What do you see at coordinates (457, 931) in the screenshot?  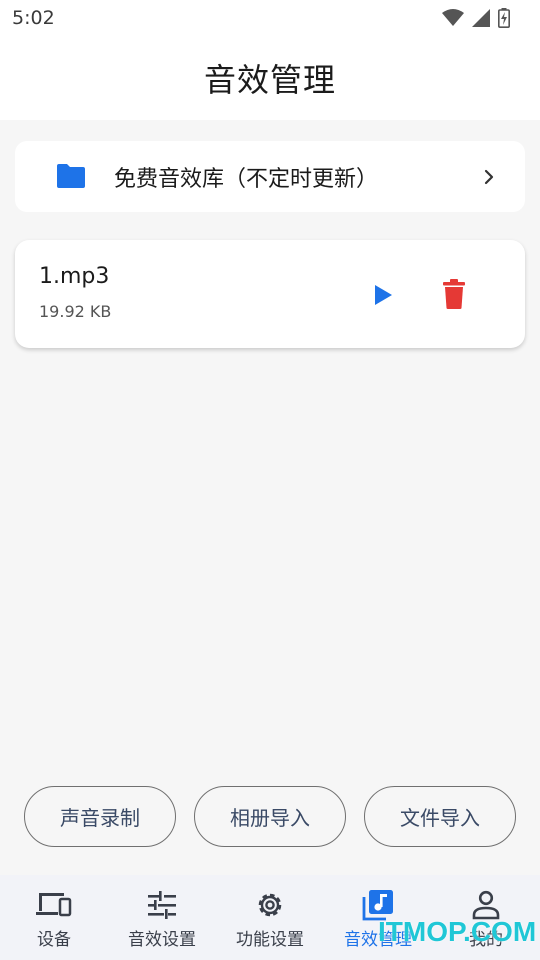 I see `watermark: ITMOP.COM` at bounding box center [457, 931].